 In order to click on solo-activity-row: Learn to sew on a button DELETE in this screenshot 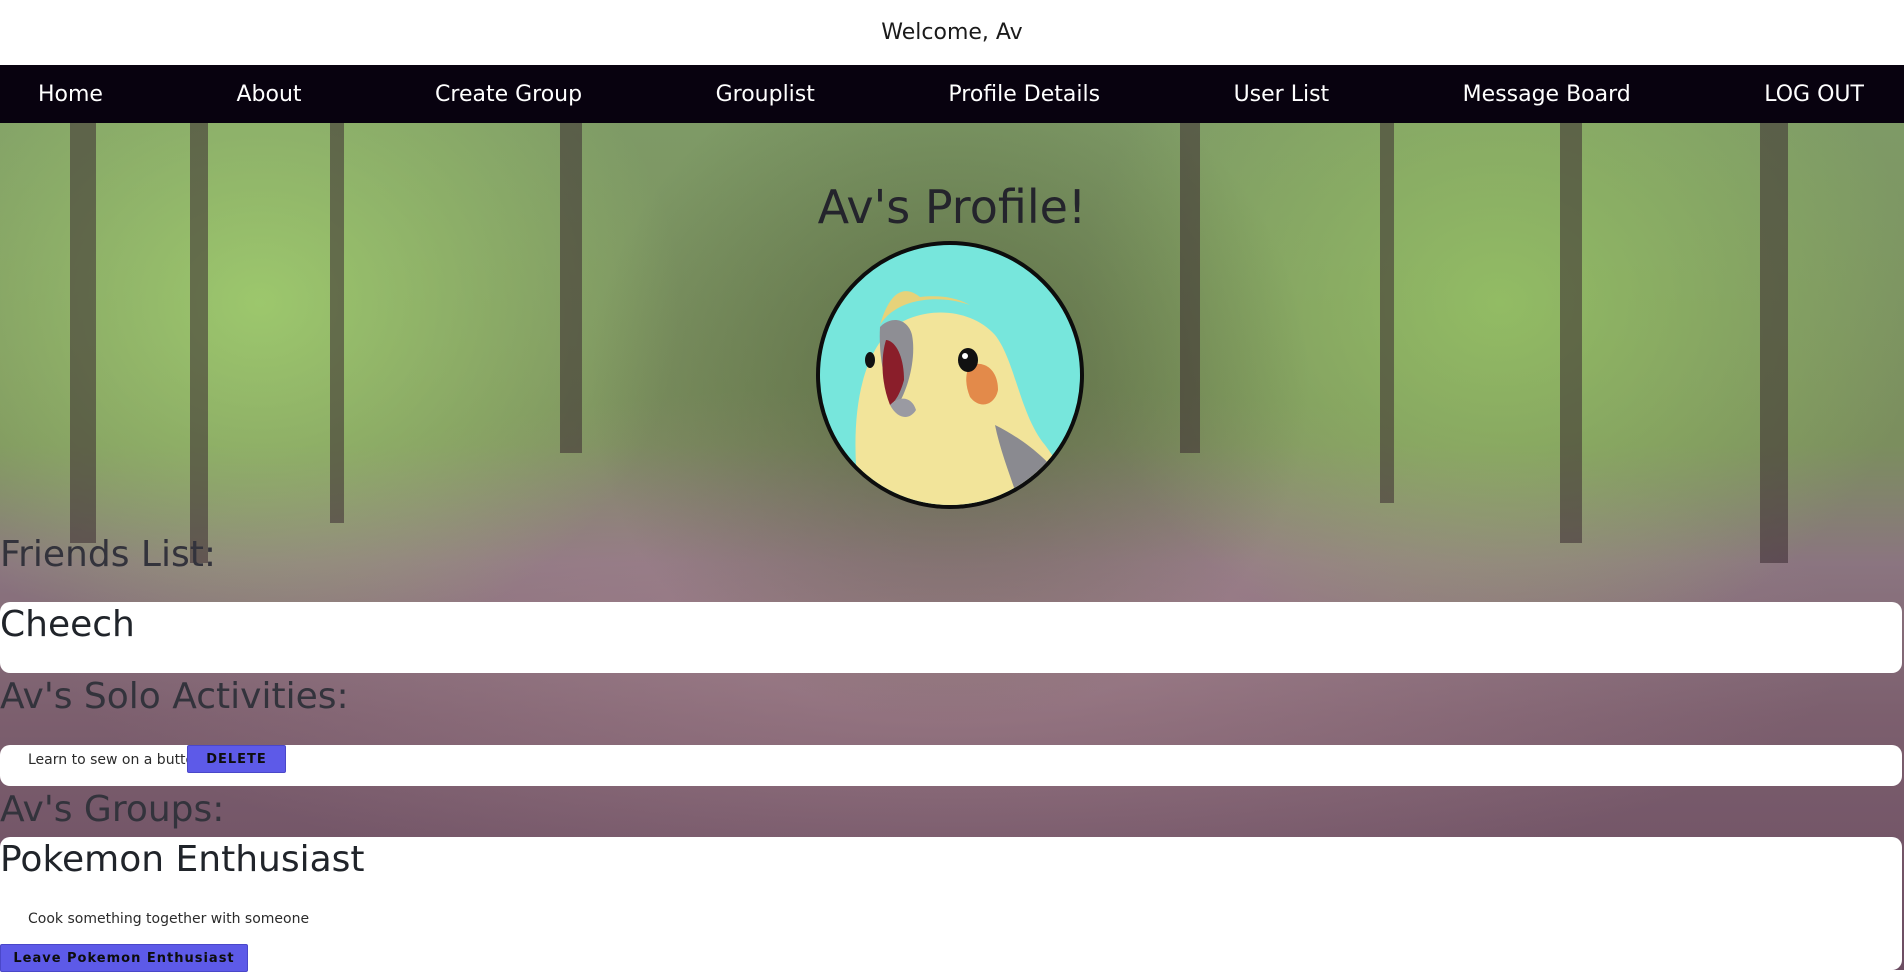, I will do `click(951, 765)`.